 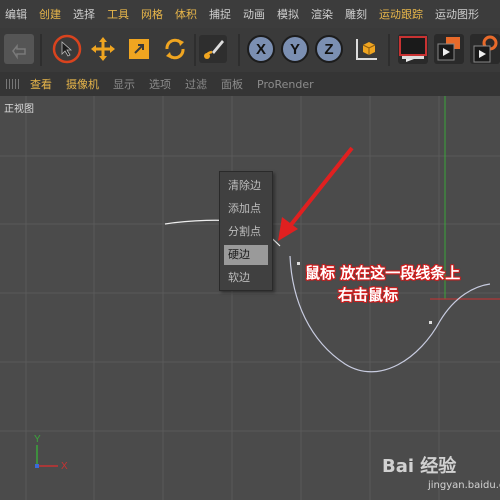 I want to click on view-menu-prorender: ProRender, so click(x=286, y=84).